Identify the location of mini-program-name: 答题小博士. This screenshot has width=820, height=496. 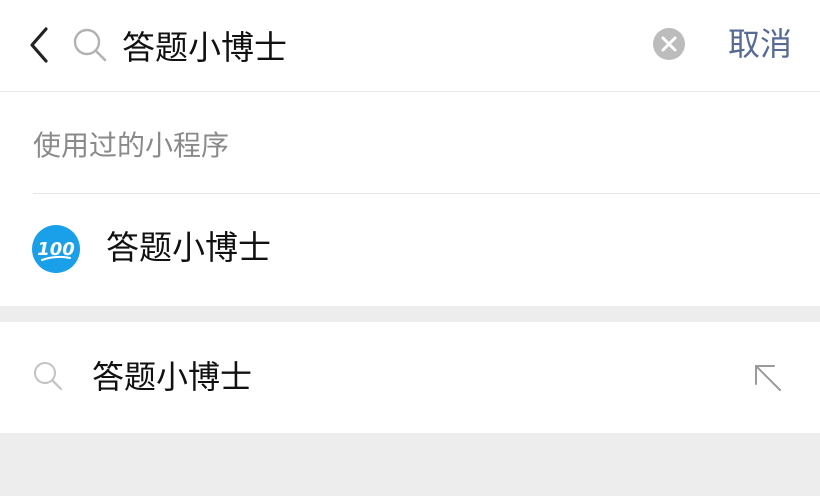
(188, 247).